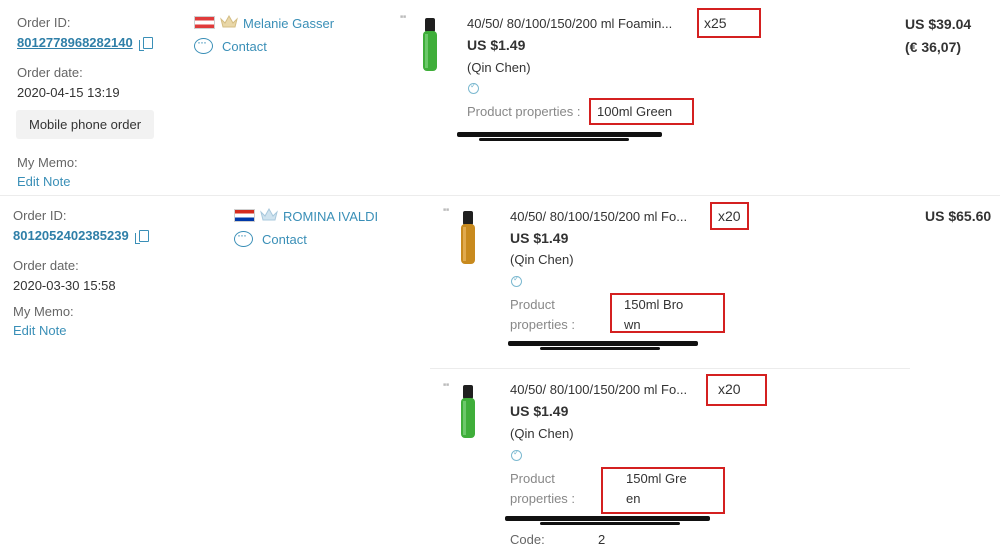 The width and height of the screenshot is (1000, 553). What do you see at coordinates (403, 17) in the screenshot?
I see `thumb-caption: ■■` at bounding box center [403, 17].